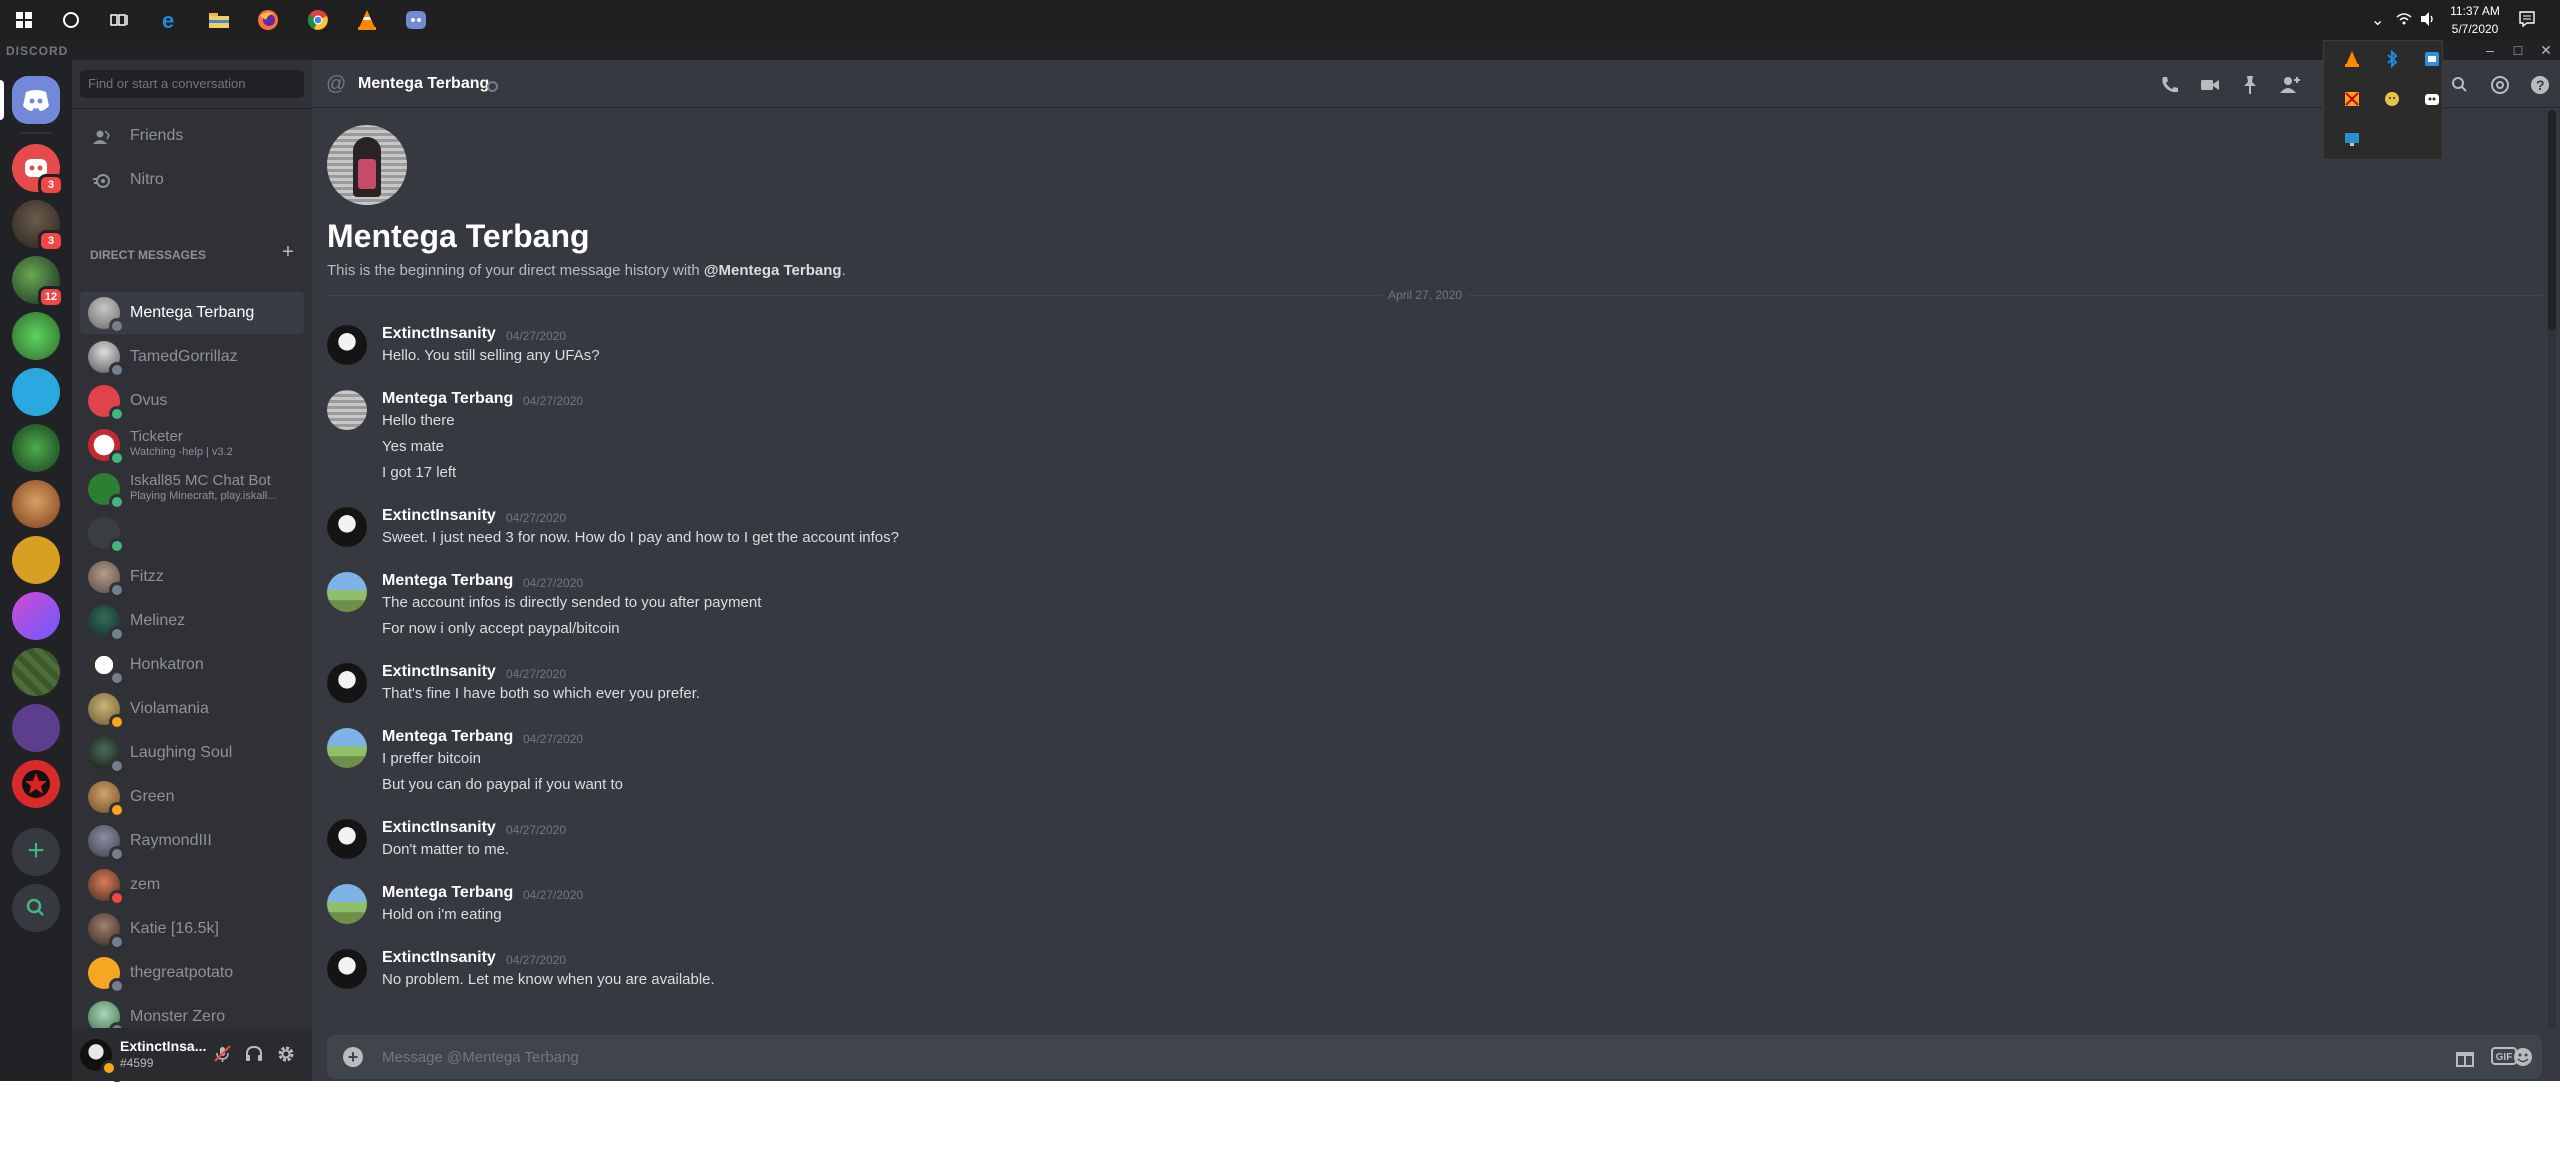 The width and height of the screenshot is (2560, 1152). I want to click on action-center-icon, so click(2527, 19).